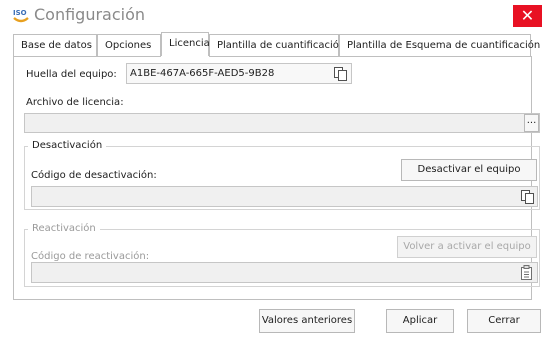  I want to click on tab-plantilla-cuantificacion: Plantilla de cuantificación, so click(277, 45).